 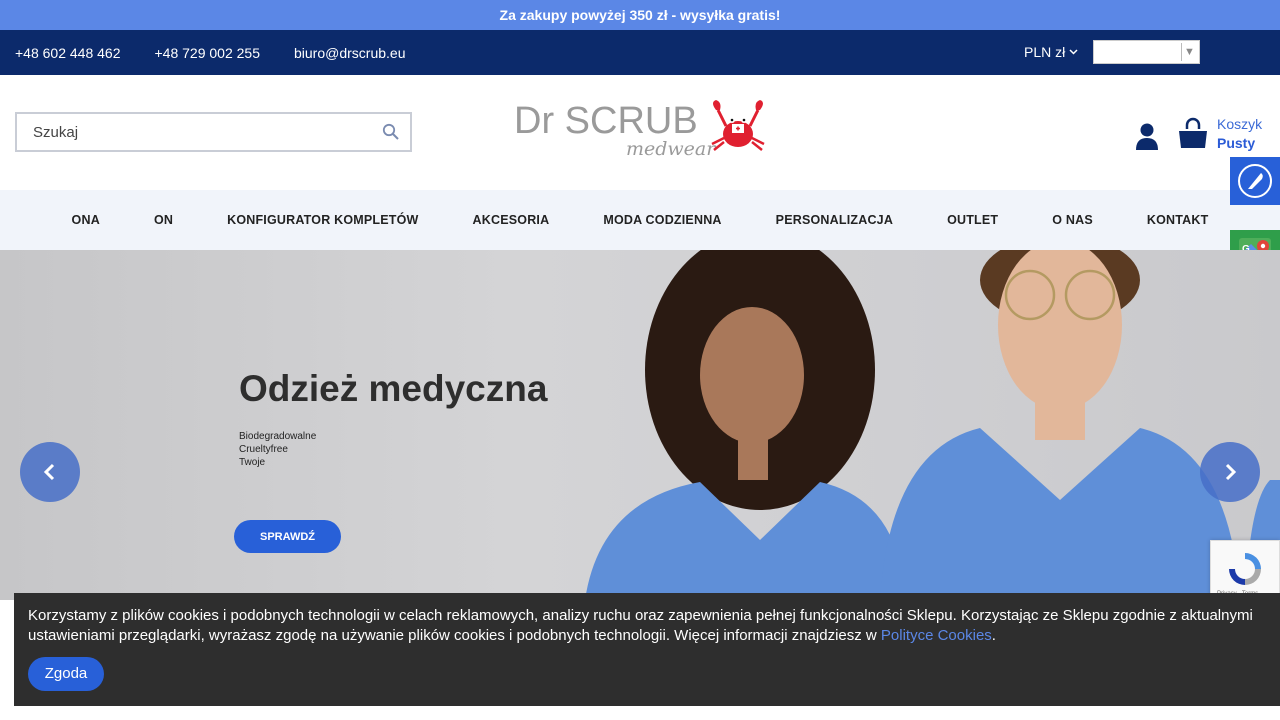 I want to click on phone-1-link: +48 602 448 462, so click(x=68, y=53).